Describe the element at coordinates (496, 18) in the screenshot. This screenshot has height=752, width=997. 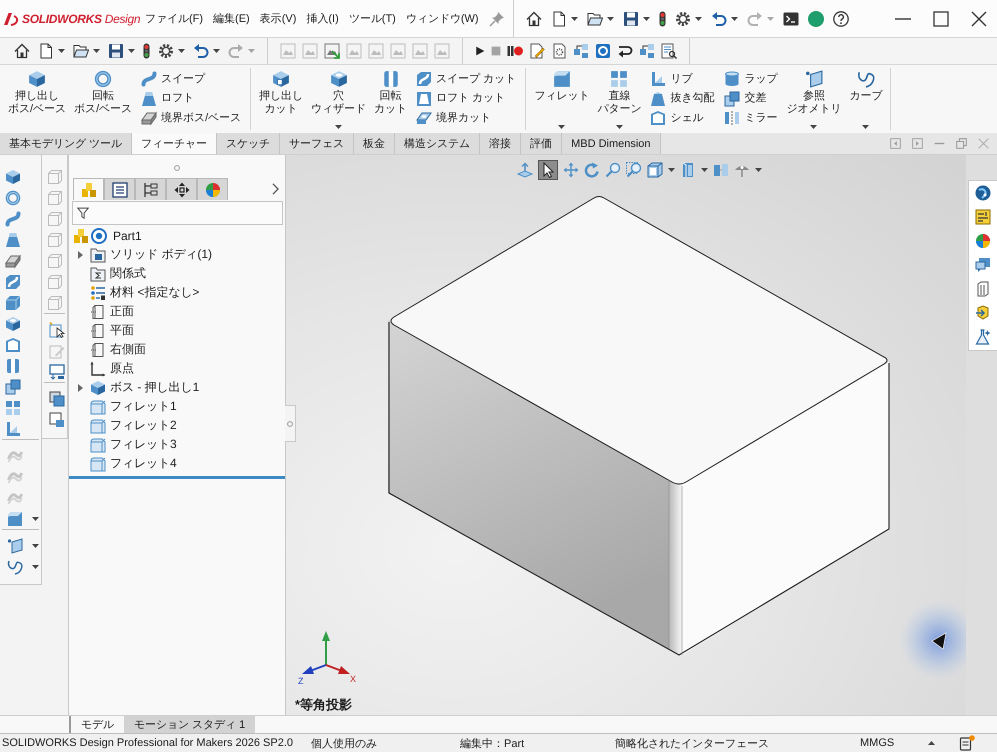
I see `pushpin-icon` at that location.